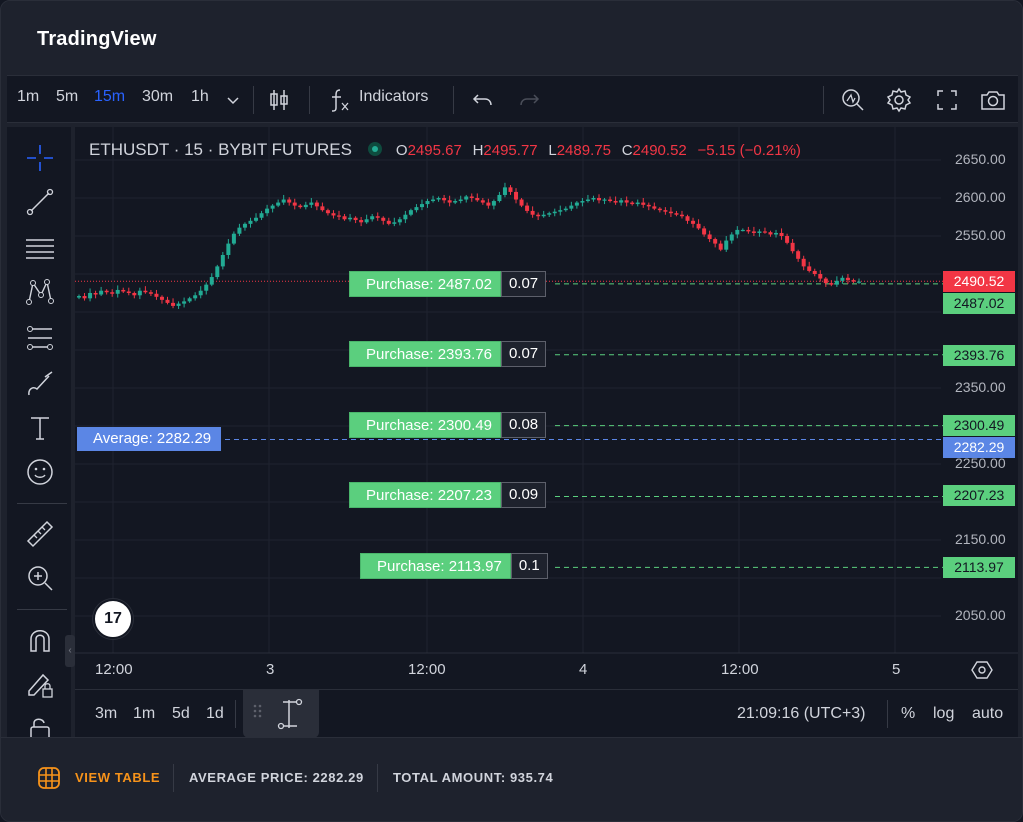 This screenshot has width=1023, height=822. Describe the element at coordinates (425, 354) in the screenshot. I see `order-label: Purchase: 2393.76` at that location.